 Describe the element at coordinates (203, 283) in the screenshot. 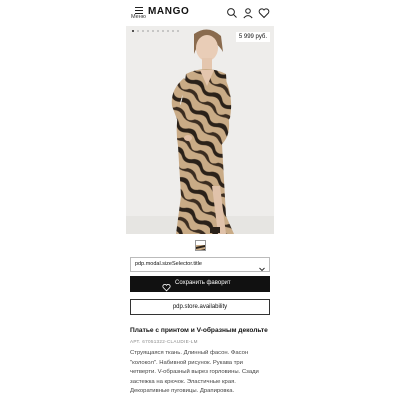

I see `save-favorite-label: Сохранить фаворит` at that location.